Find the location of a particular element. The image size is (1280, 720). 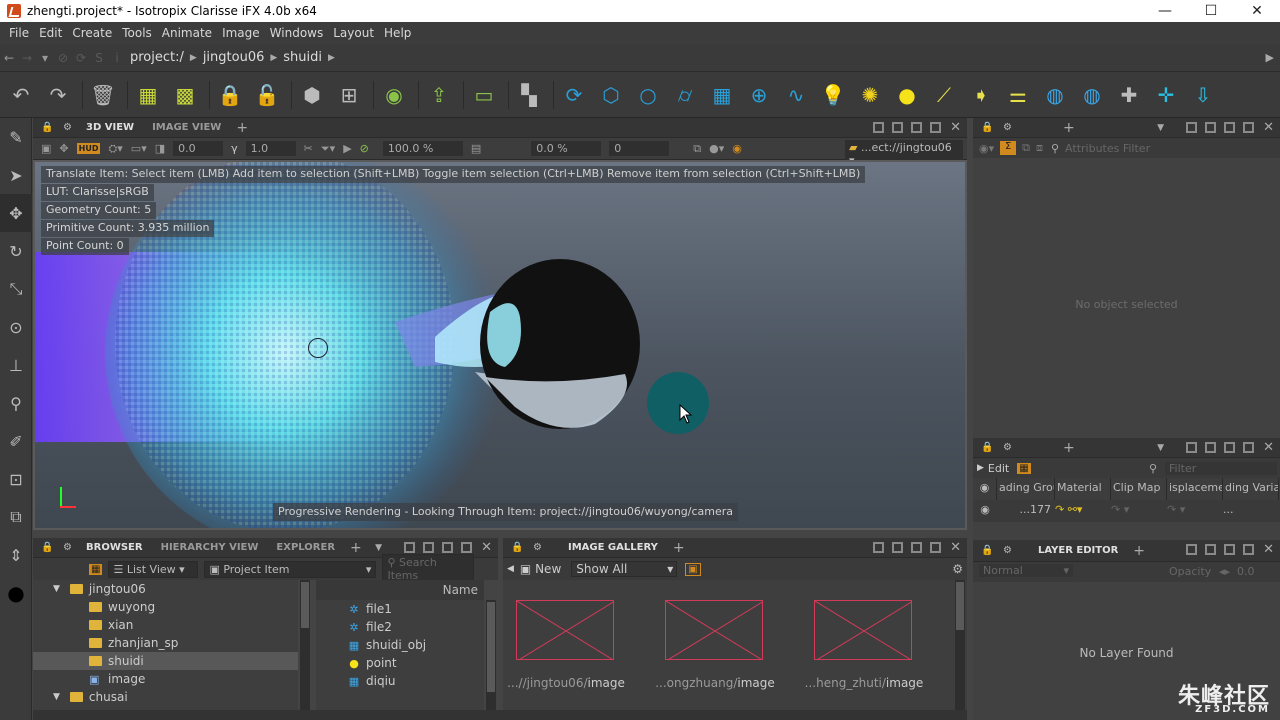

pivot-icon: ⊙ is located at coordinates (16, 327).